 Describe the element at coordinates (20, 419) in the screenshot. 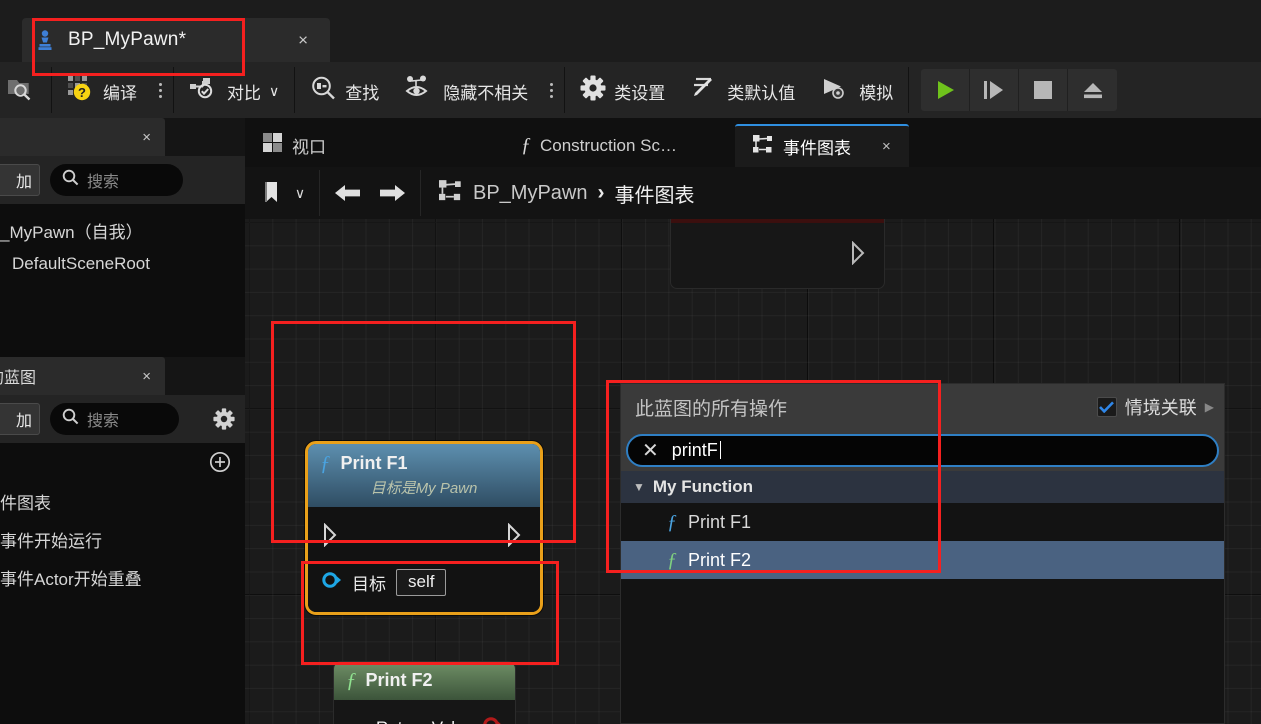

I see `my-blueprint-add-button: 加` at that location.